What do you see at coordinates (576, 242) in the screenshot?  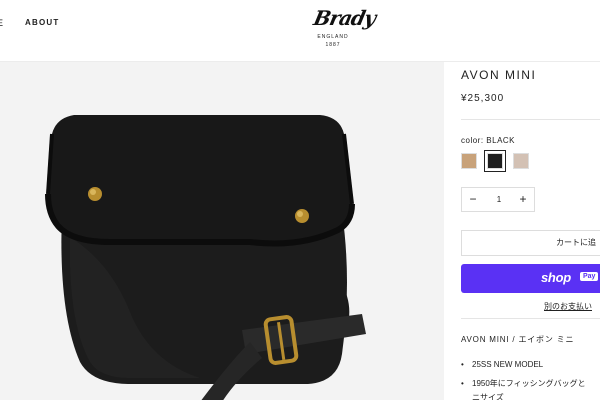 I see `add-to-cart-label: カートに追` at bounding box center [576, 242].